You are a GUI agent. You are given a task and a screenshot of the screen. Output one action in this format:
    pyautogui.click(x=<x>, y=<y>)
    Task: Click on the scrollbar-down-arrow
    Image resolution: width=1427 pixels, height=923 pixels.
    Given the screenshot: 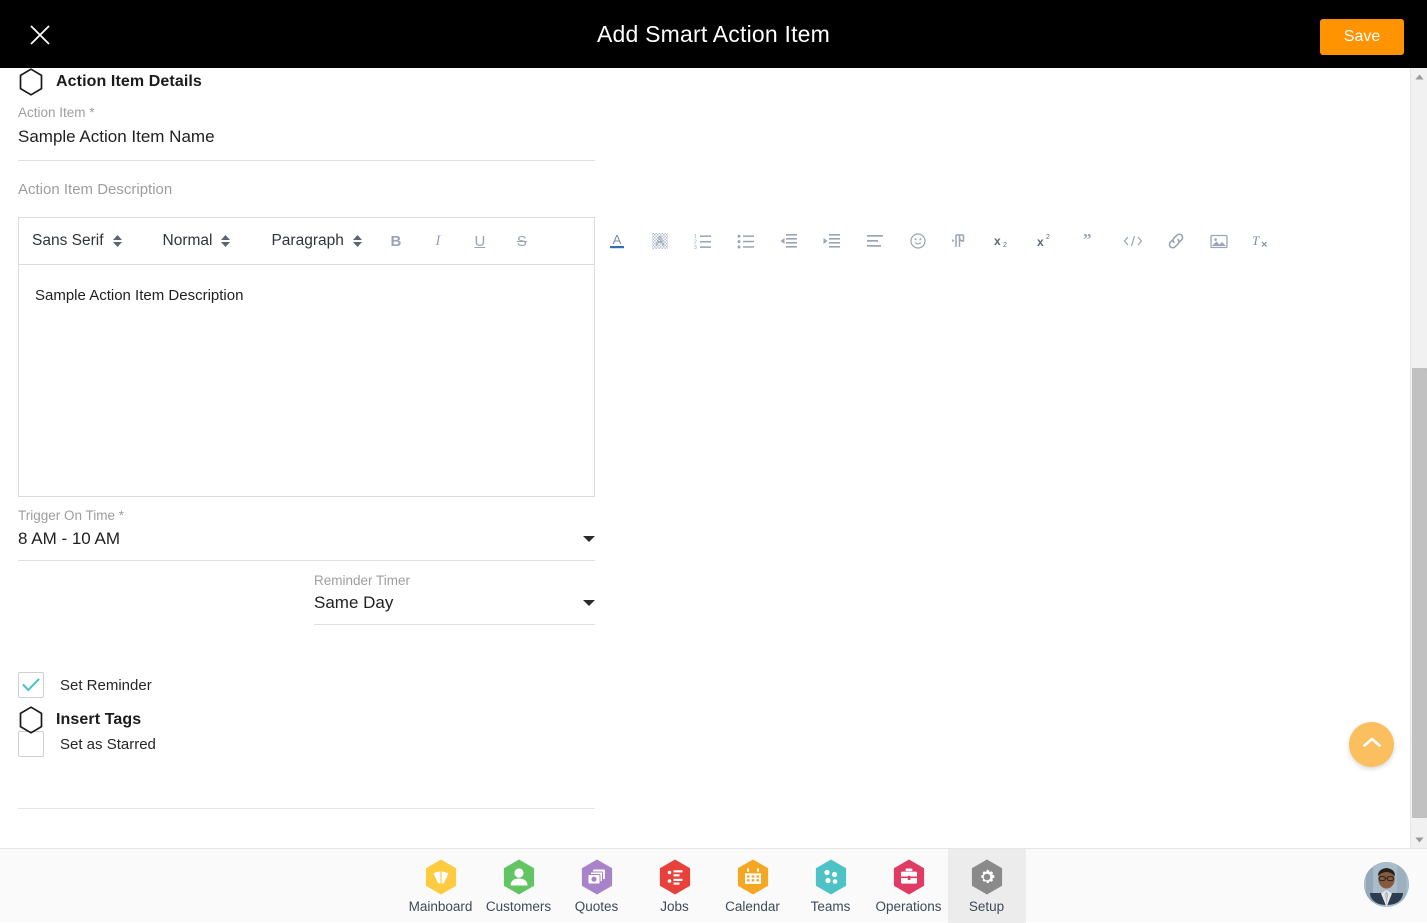 What is the action you would take?
    pyautogui.click(x=1419, y=839)
    